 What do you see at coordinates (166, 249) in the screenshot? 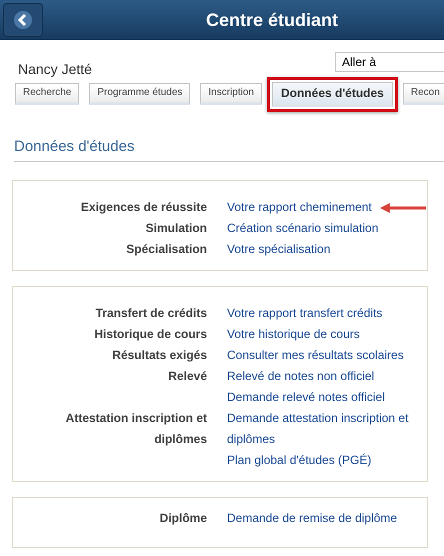
I see `field-label: Spécialisation` at bounding box center [166, 249].